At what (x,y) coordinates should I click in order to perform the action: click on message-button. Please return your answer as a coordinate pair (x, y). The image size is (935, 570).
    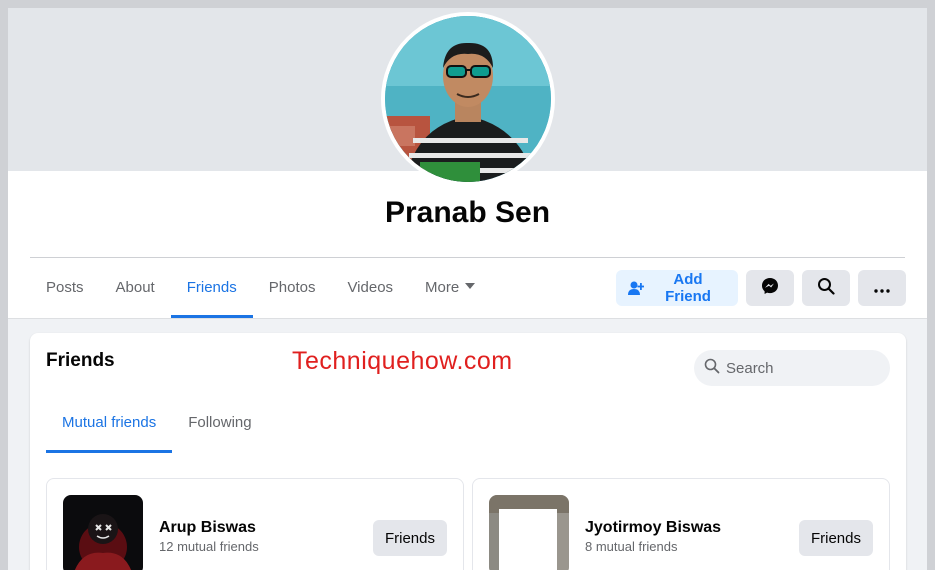
    Looking at the image, I should click on (770, 288).